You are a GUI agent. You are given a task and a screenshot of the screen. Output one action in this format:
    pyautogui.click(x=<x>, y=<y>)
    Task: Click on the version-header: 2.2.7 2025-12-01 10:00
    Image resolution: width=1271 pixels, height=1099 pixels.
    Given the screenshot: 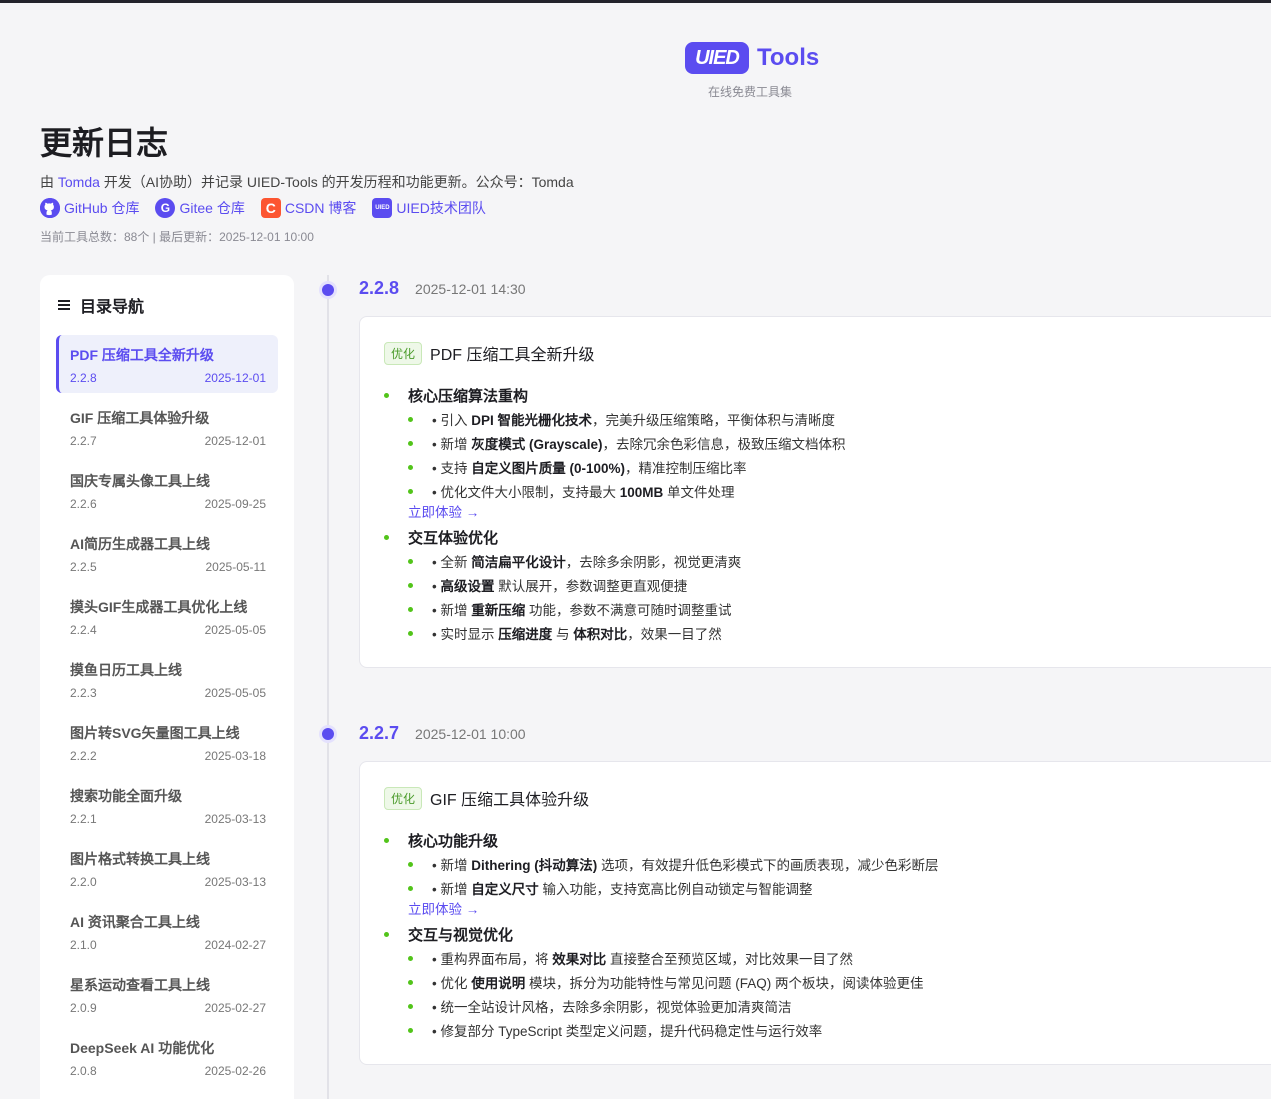 What is the action you would take?
    pyautogui.click(x=442, y=733)
    